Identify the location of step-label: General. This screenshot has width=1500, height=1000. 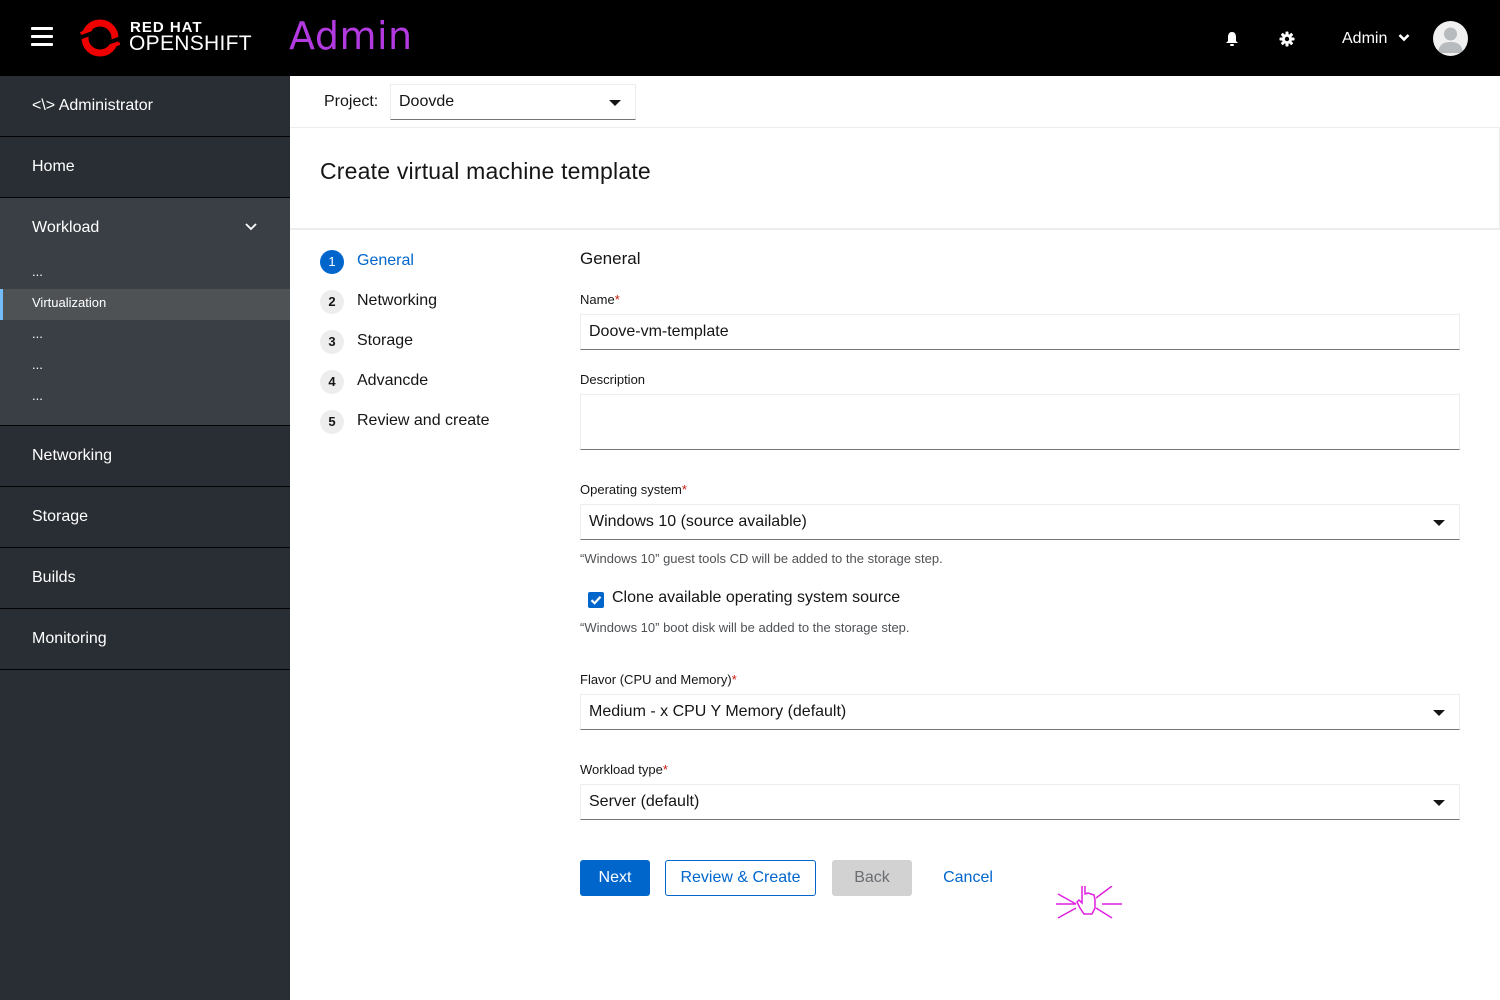
(385, 260).